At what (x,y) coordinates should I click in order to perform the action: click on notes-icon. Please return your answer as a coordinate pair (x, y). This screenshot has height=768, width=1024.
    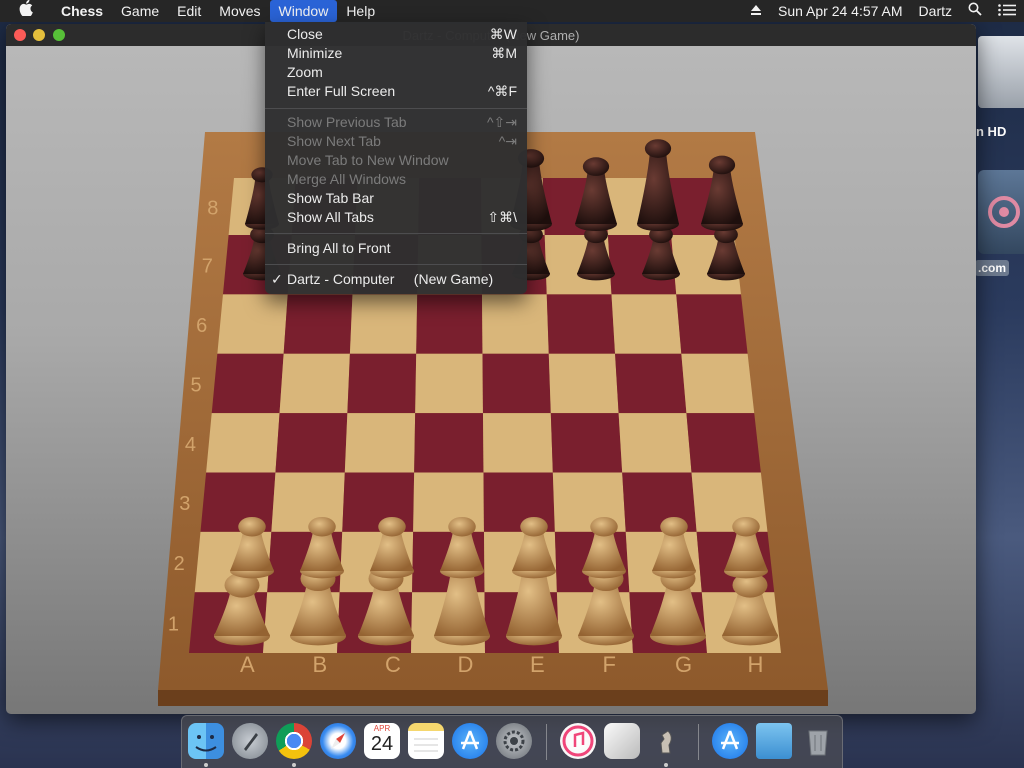
    Looking at the image, I should click on (426, 741).